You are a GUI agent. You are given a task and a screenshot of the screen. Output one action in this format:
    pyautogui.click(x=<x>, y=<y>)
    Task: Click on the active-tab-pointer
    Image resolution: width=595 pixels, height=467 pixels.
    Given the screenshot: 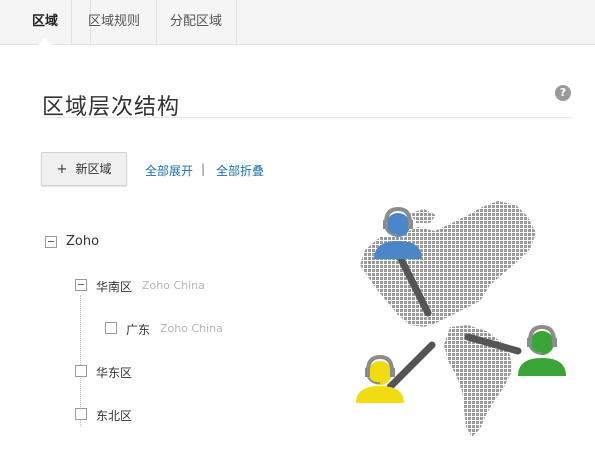 What is the action you would take?
    pyautogui.click(x=45, y=41)
    